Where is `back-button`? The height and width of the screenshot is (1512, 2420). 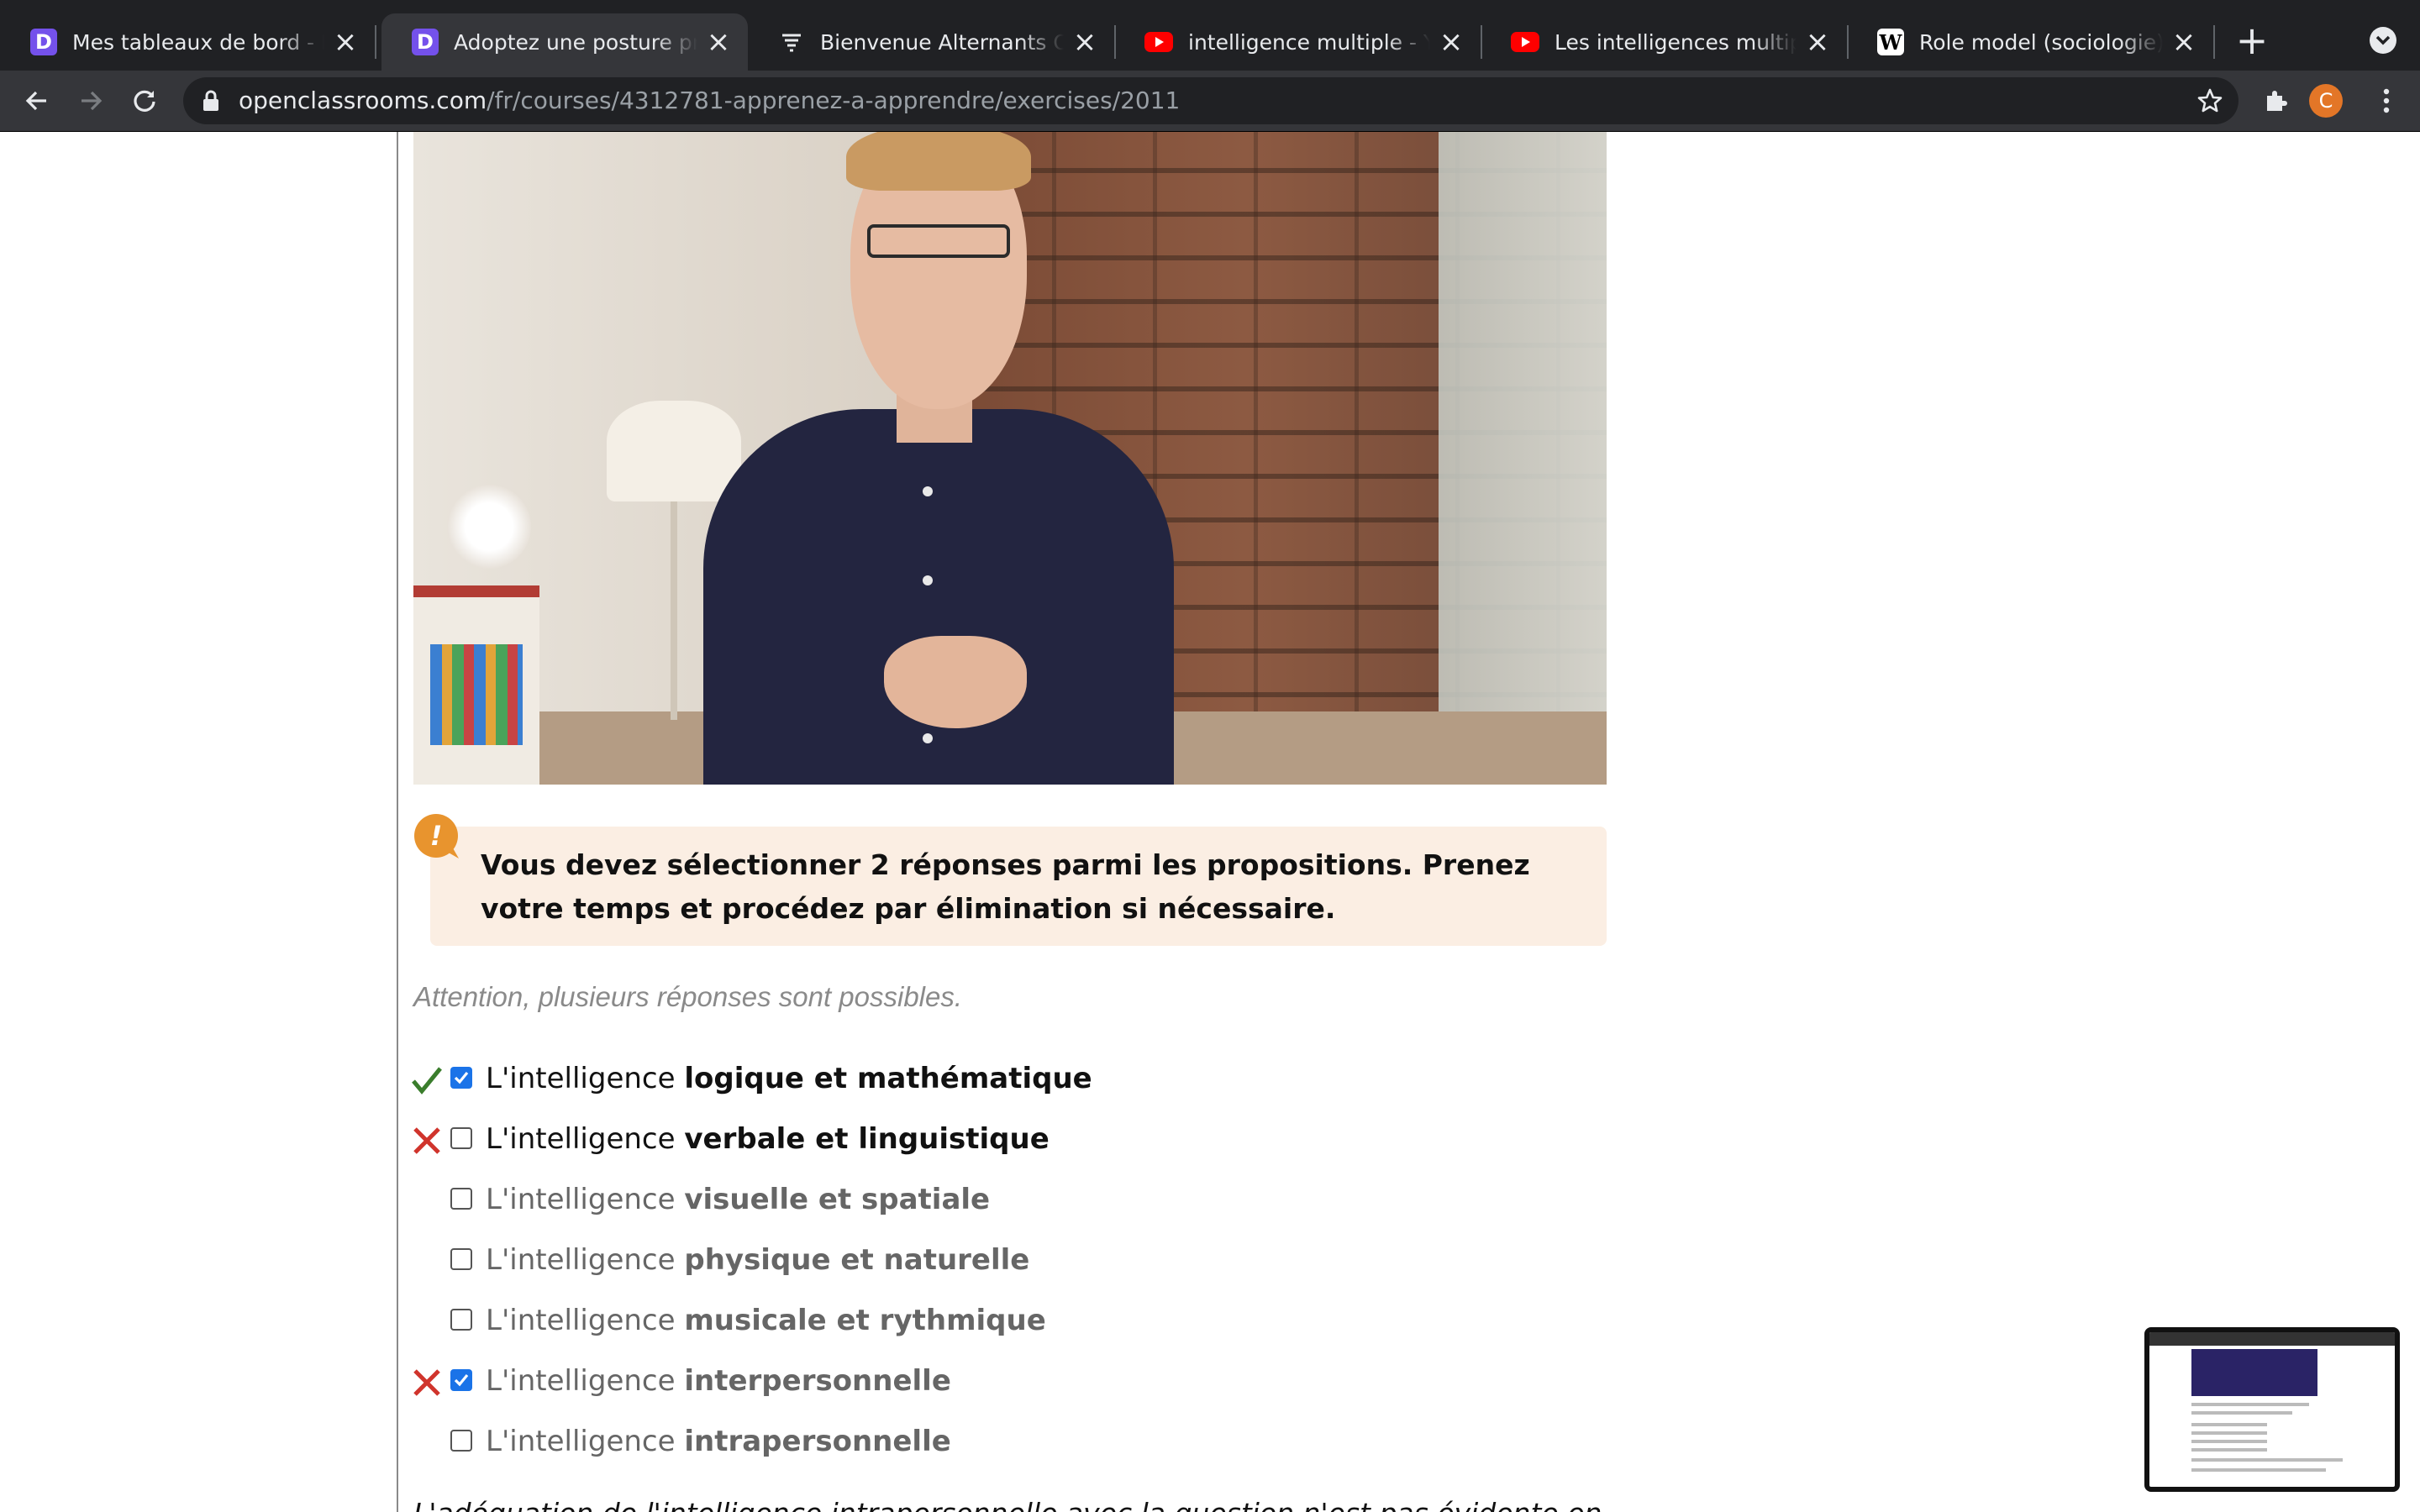 back-button is located at coordinates (36, 100).